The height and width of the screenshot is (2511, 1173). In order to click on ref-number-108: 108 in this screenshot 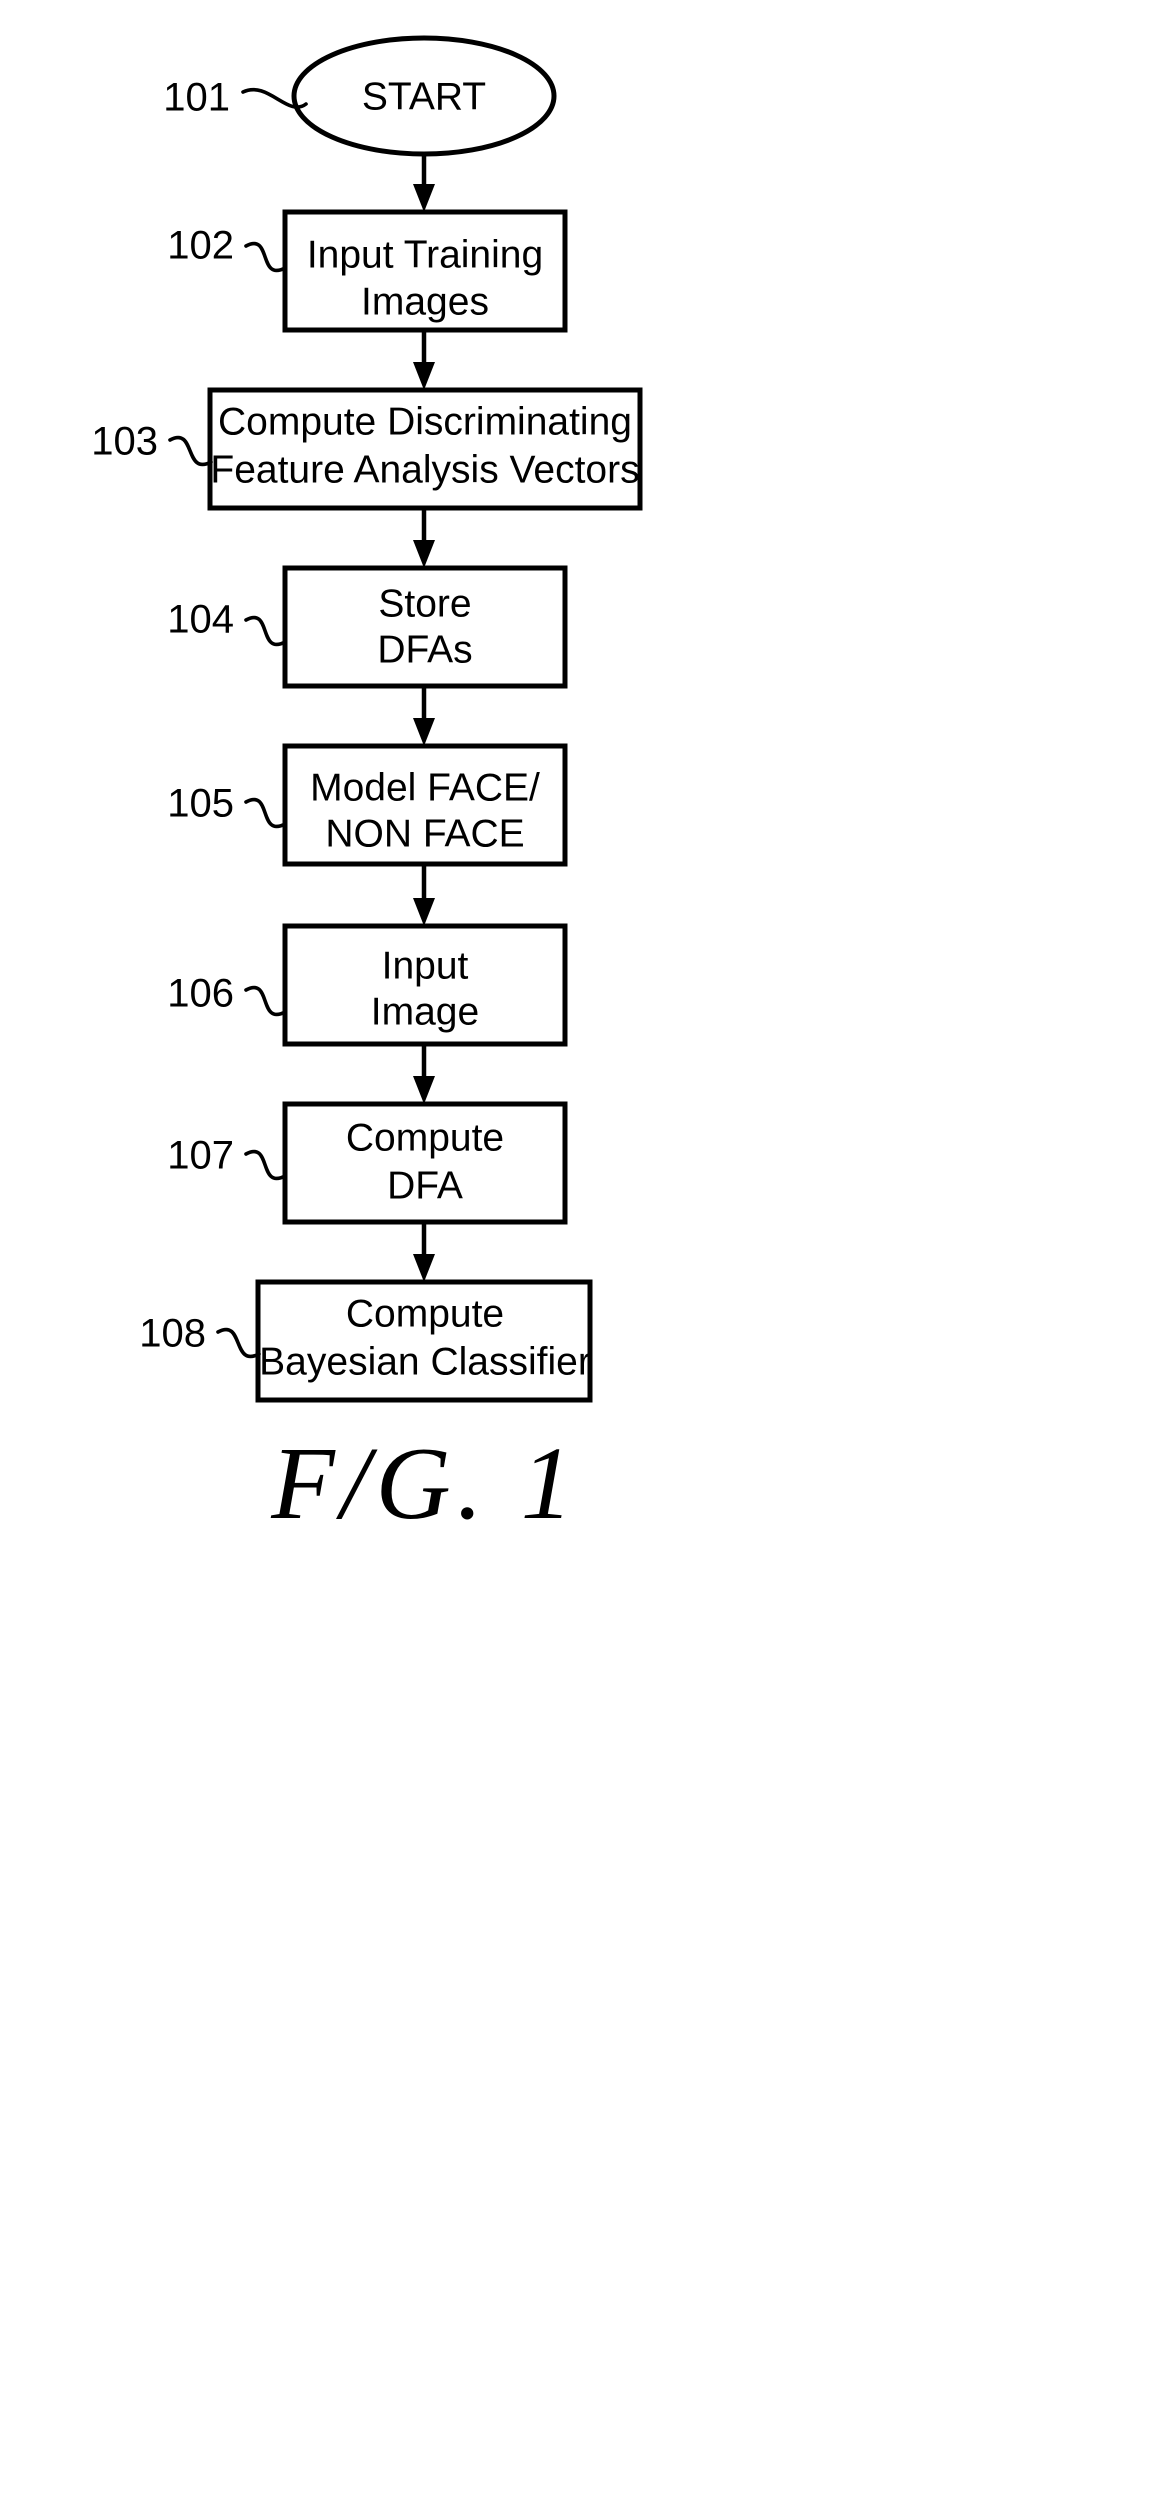, I will do `click(172, 1334)`.